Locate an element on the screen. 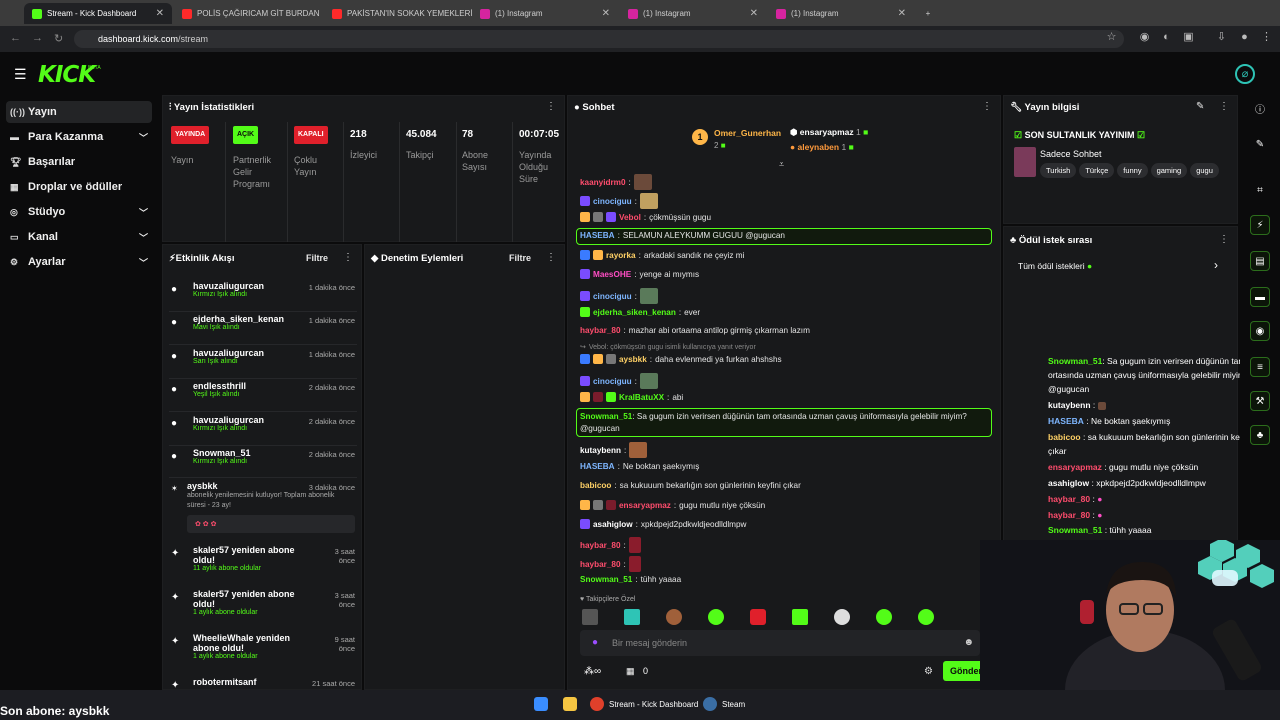 Image resolution: width=1280 pixels, height=720 pixels. category-name: Sadece Sohbet is located at coordinates (1071, 154).